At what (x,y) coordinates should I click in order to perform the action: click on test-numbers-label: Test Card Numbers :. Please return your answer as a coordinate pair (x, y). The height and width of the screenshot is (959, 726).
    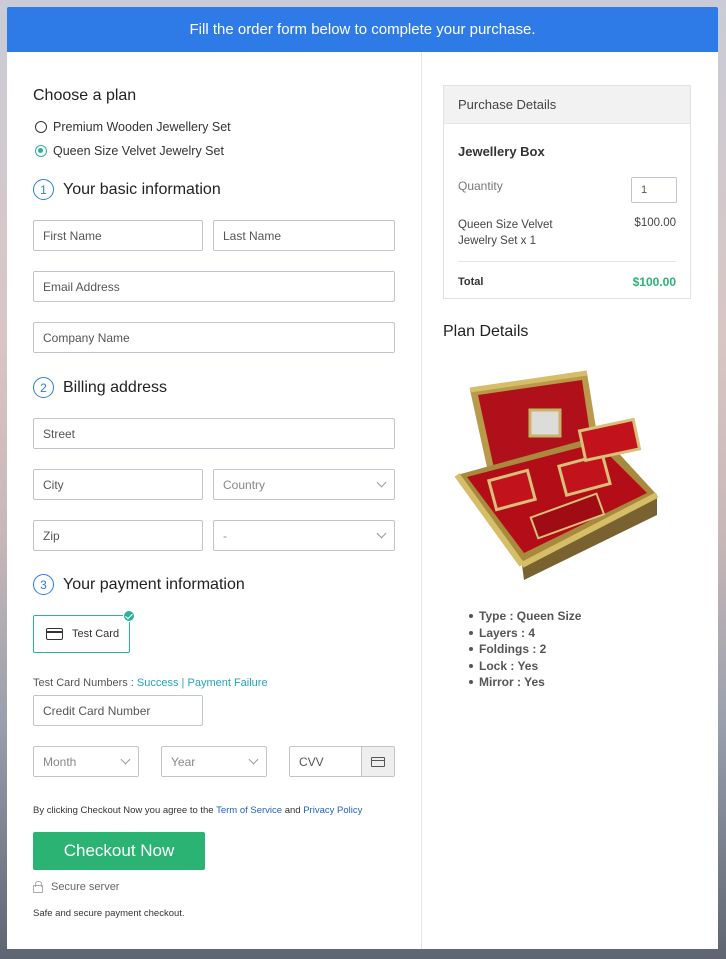
    Looking at the image, I should click on (85, 683).